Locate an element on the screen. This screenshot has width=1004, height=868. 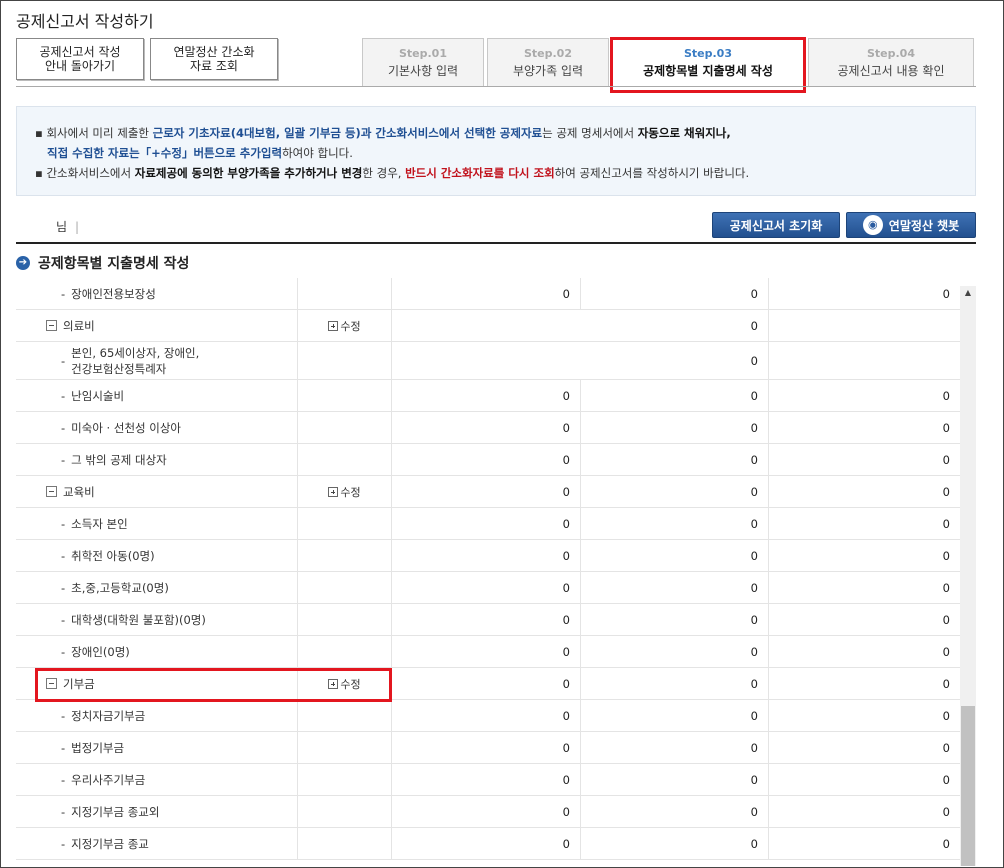
back-to-guide-button: 공제신고서 작성 안내 돌아가기 is located at coordinates (80, 59).